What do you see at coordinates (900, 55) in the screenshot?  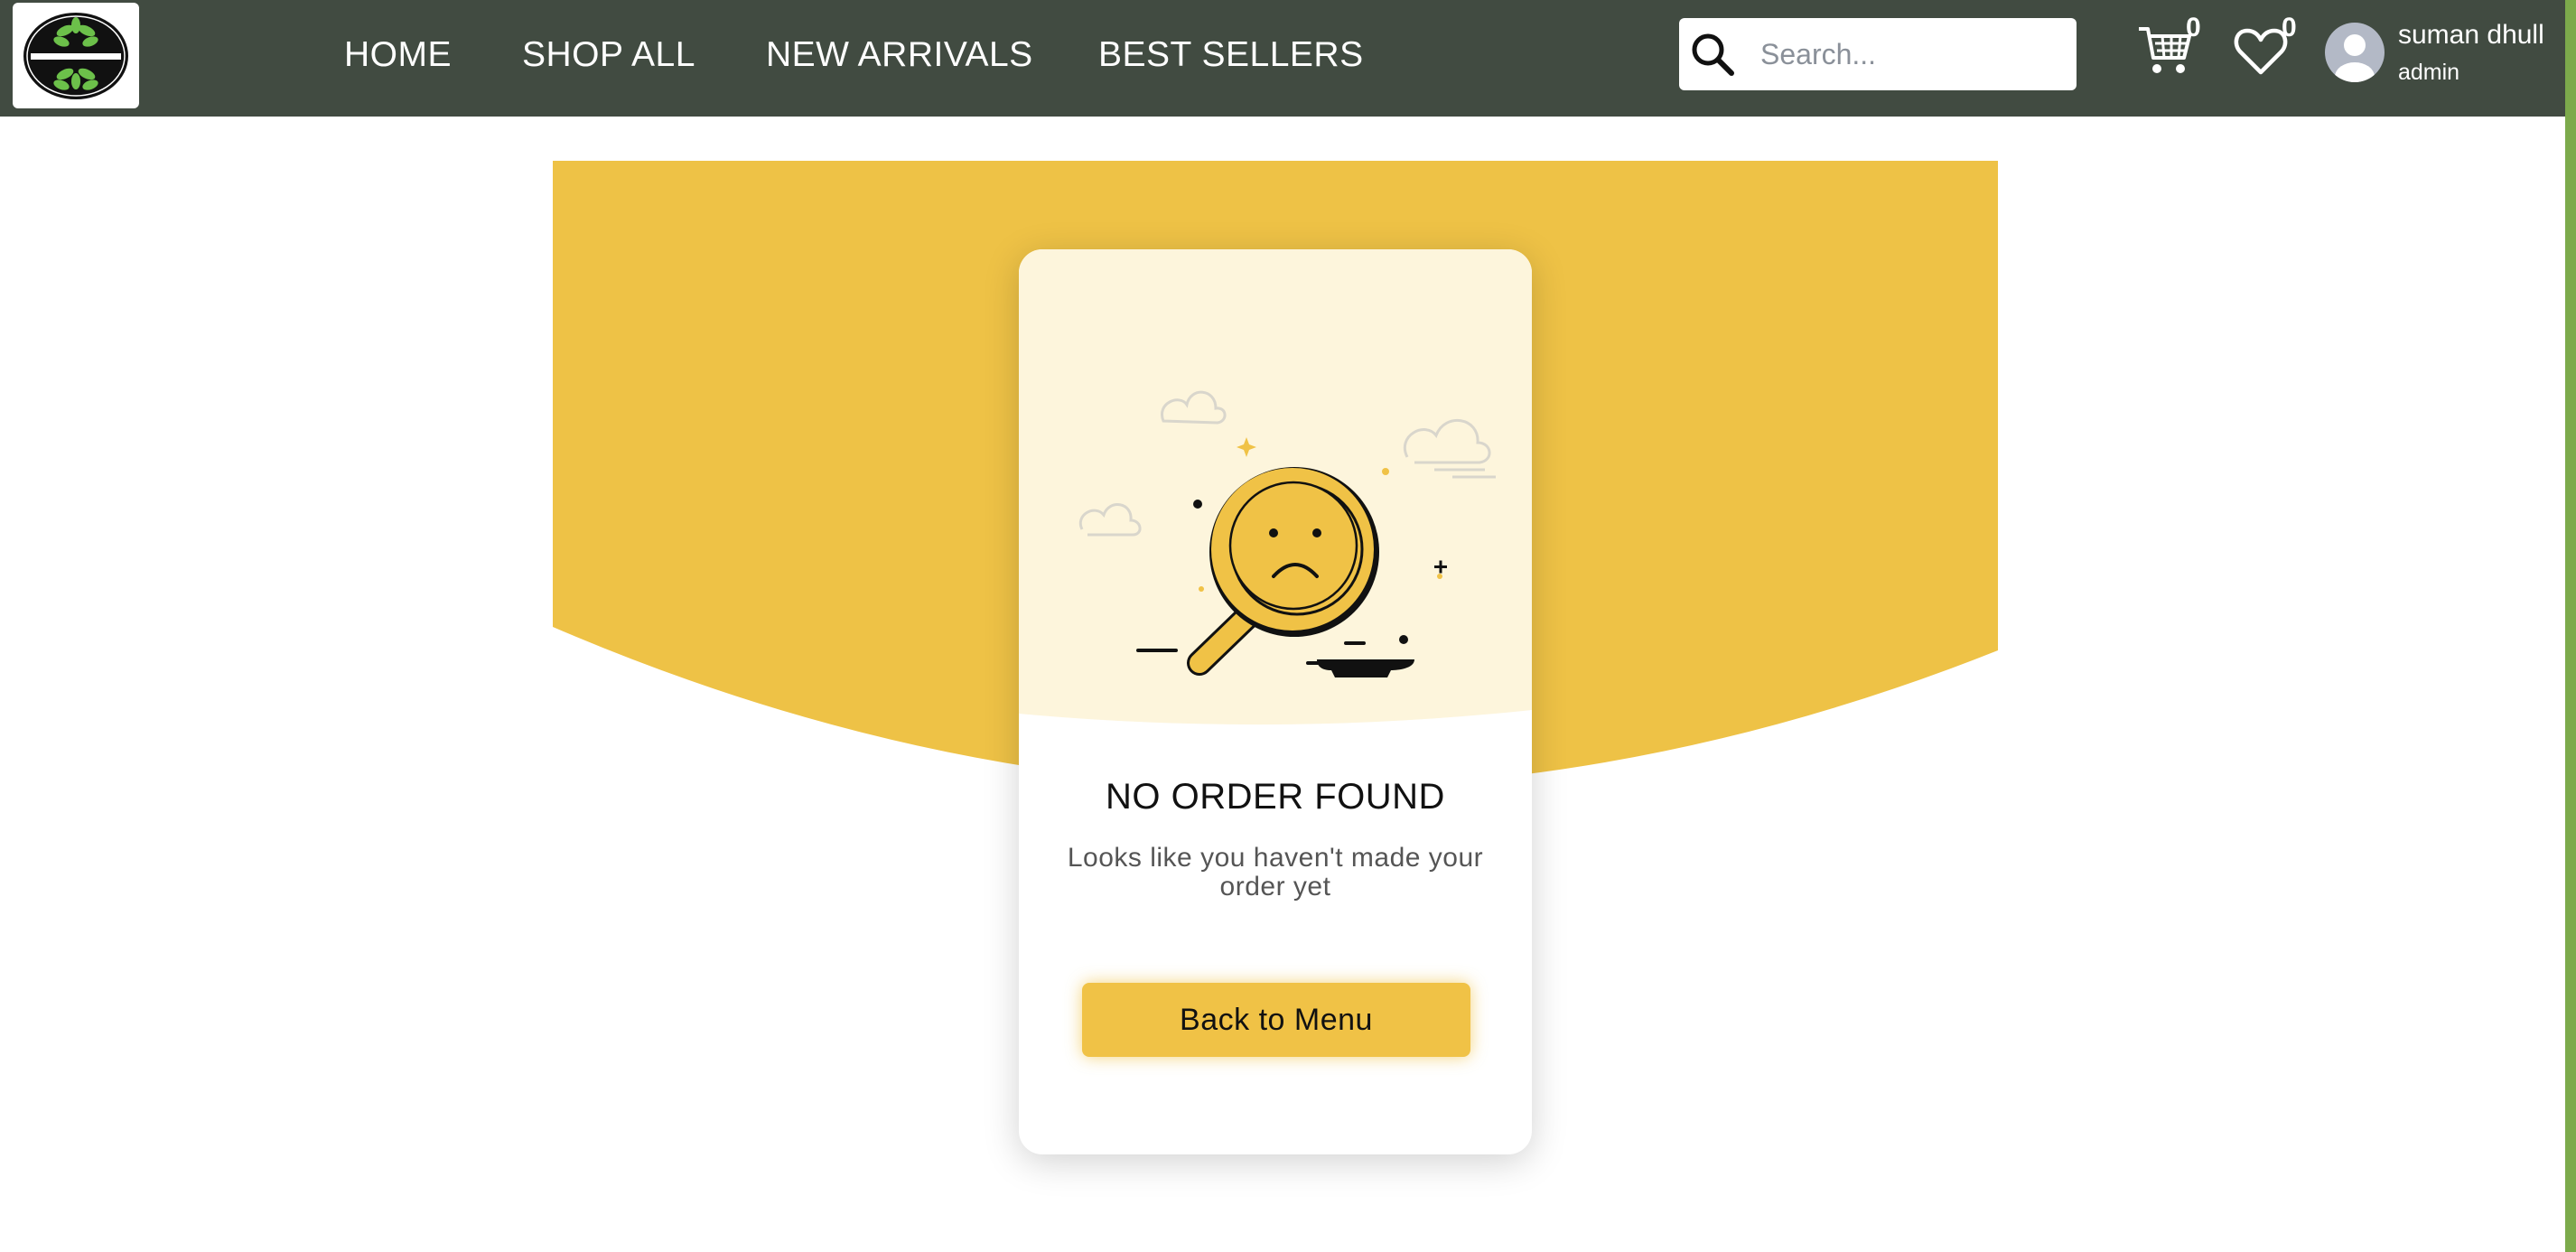 I see `nav-new-arrivals-link: NEW ARRIVALS` at bounding box center [900, 55].